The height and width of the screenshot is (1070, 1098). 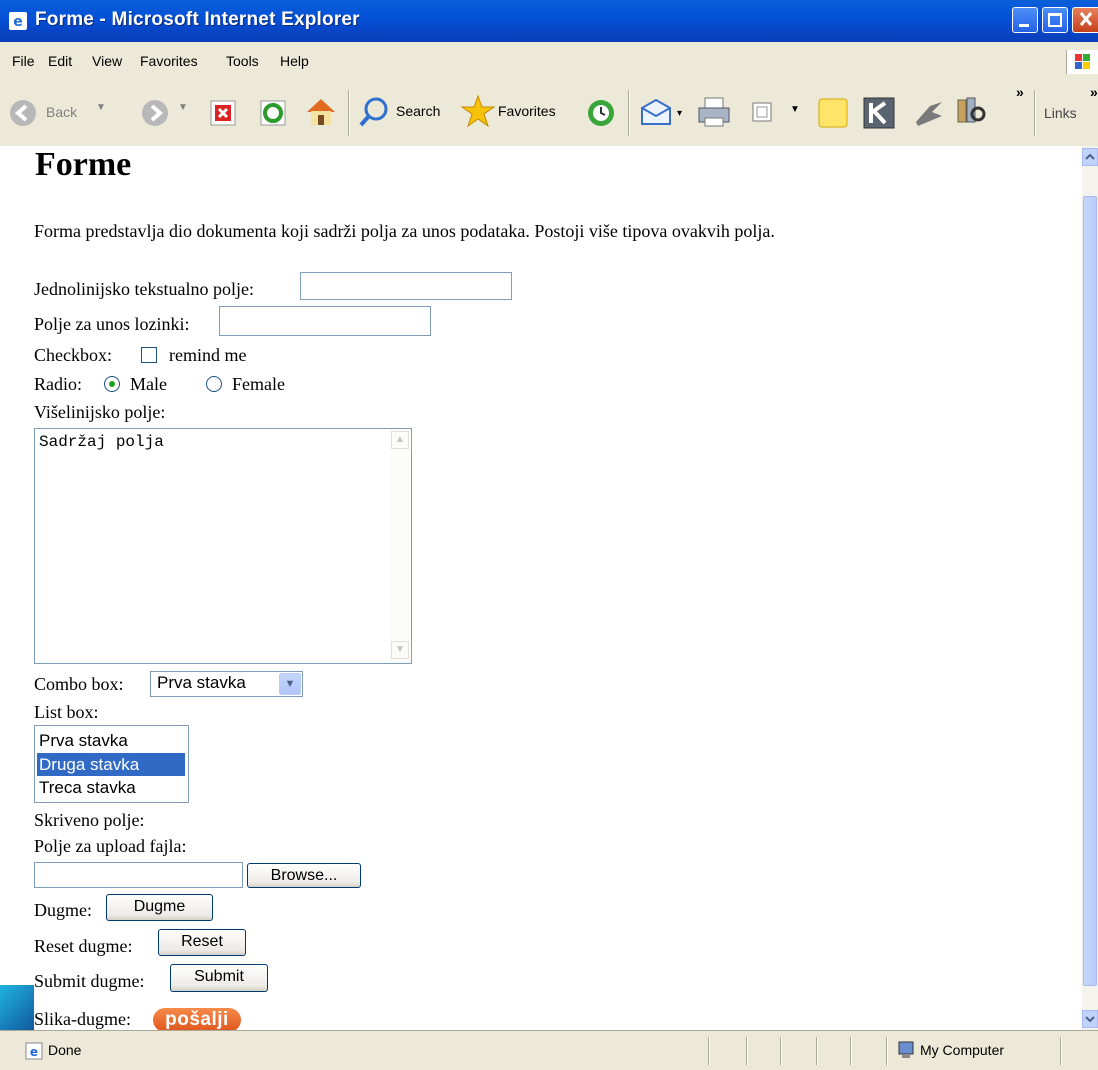 I want to click on dugme-button: Dugme, so click(x=159, y=907).